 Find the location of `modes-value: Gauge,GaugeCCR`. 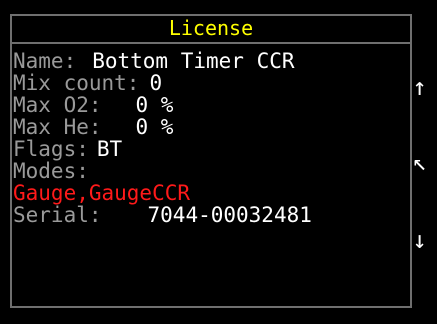

modes-value: Gauge,GaugeCCR is located at coordinates (102, 193).